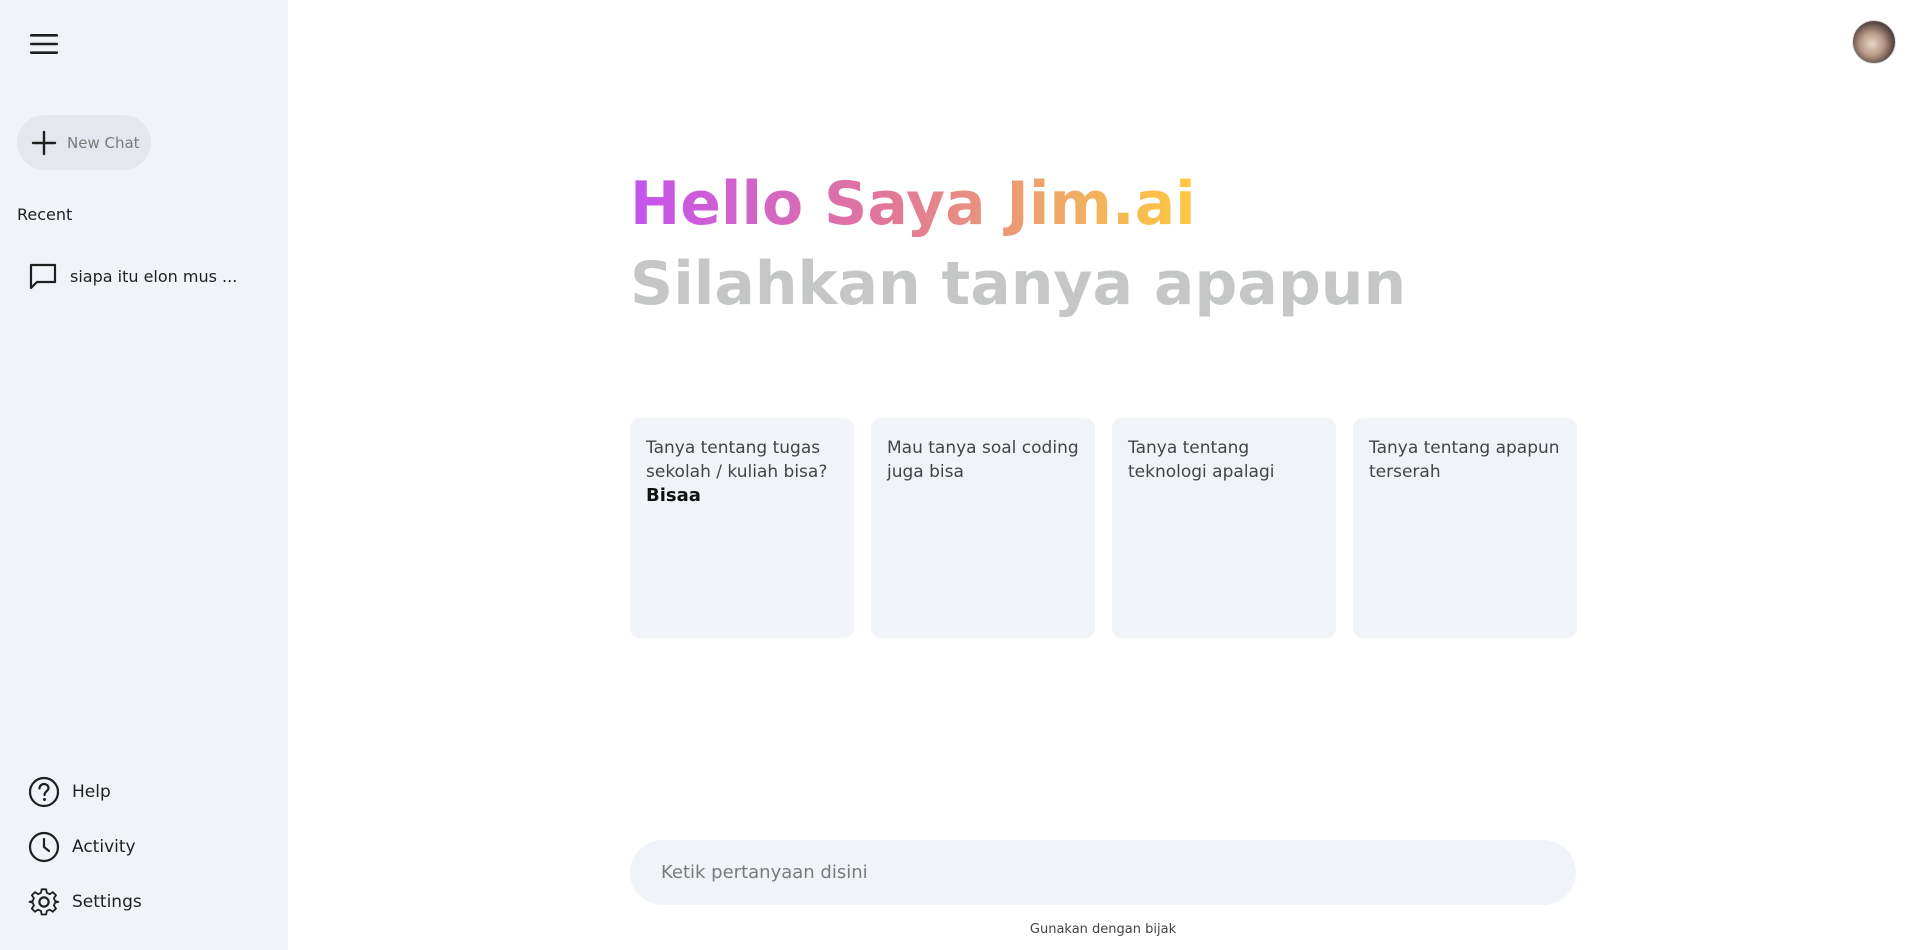 The image size is (1920, 950). I want to click on suggestion-card-anything: Tanya tentang apapun terserah, so click(1465, 528).